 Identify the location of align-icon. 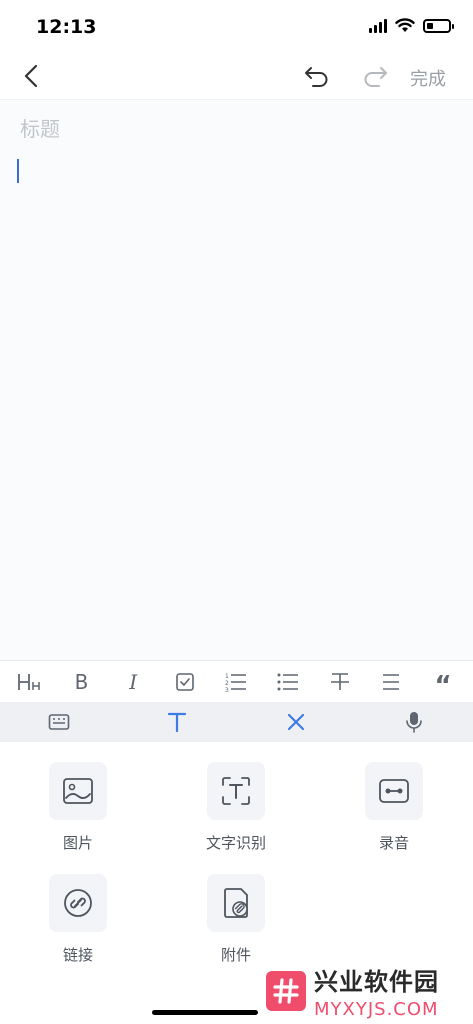
(391, 681).